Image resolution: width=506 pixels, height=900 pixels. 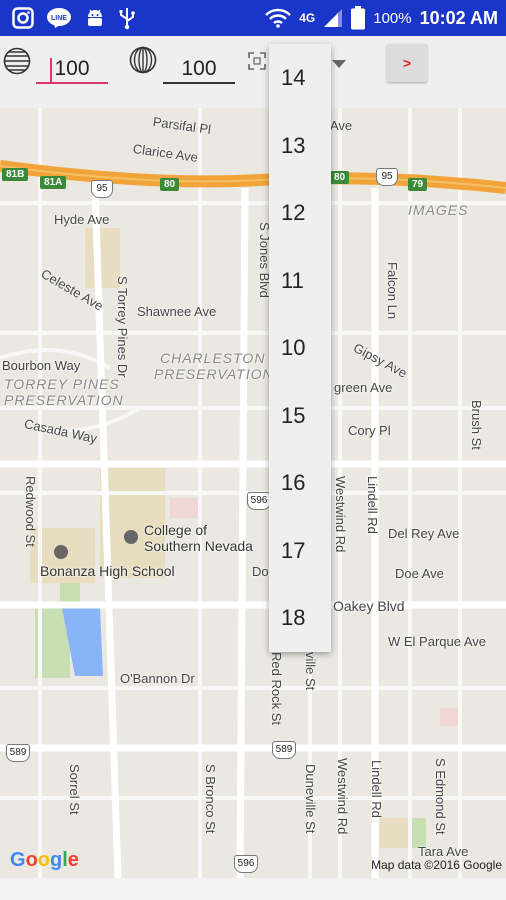 I want to click on go-button: >, so click(x=407, y=63).